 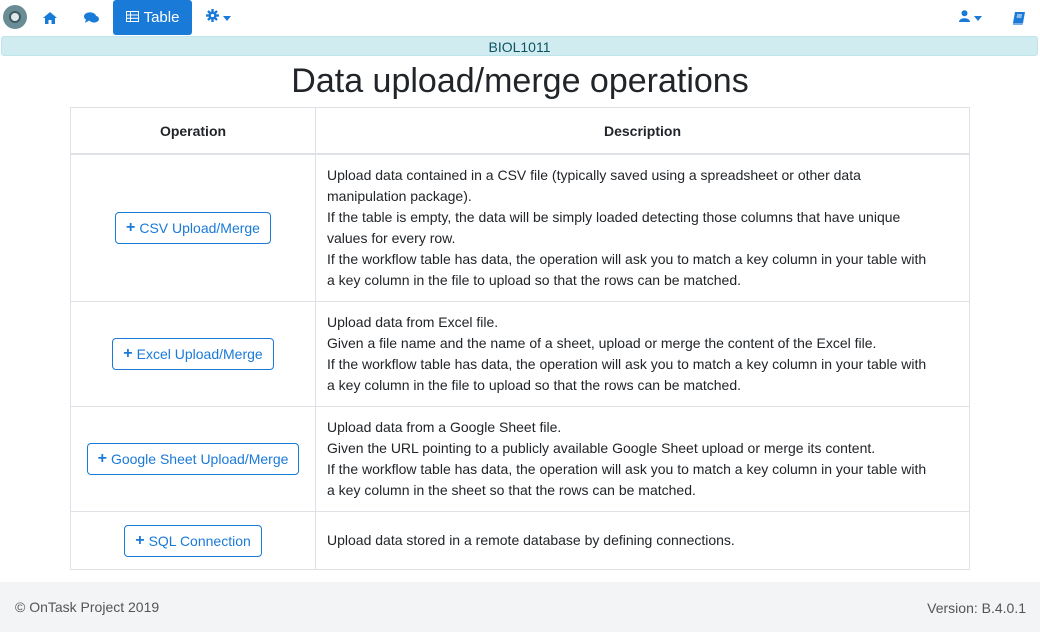 I want to click on home-icon, so click(x=50, y=18).